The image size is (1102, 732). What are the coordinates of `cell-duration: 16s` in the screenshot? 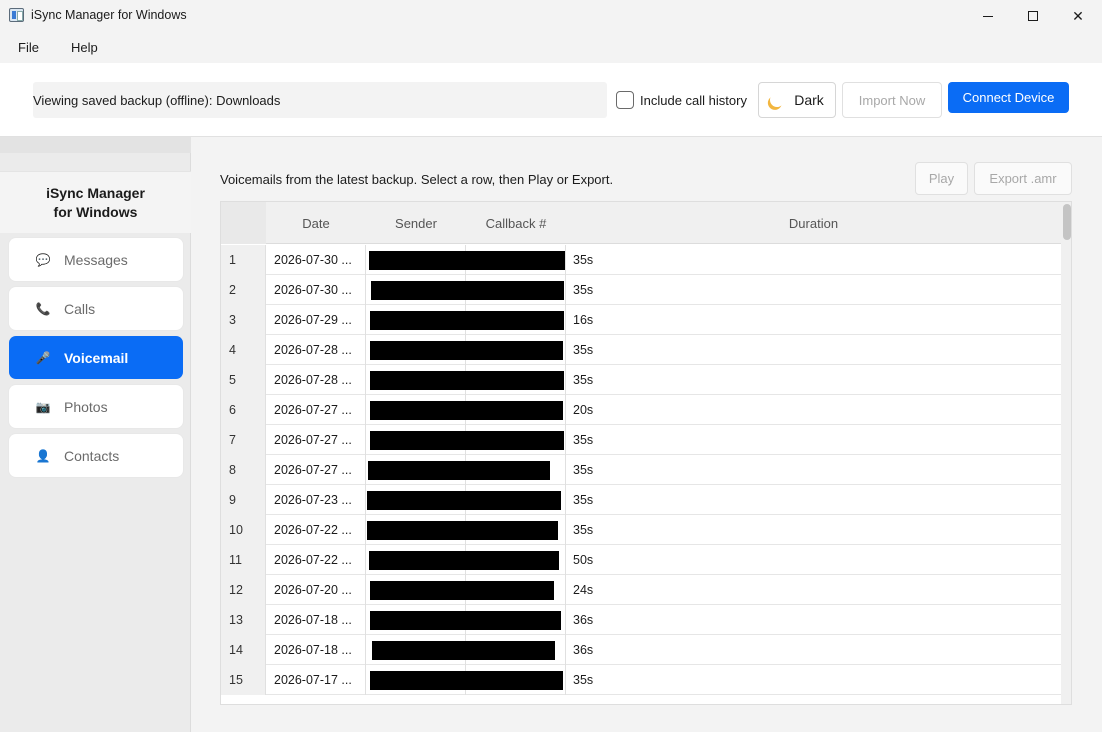 It's located at (583, 320).